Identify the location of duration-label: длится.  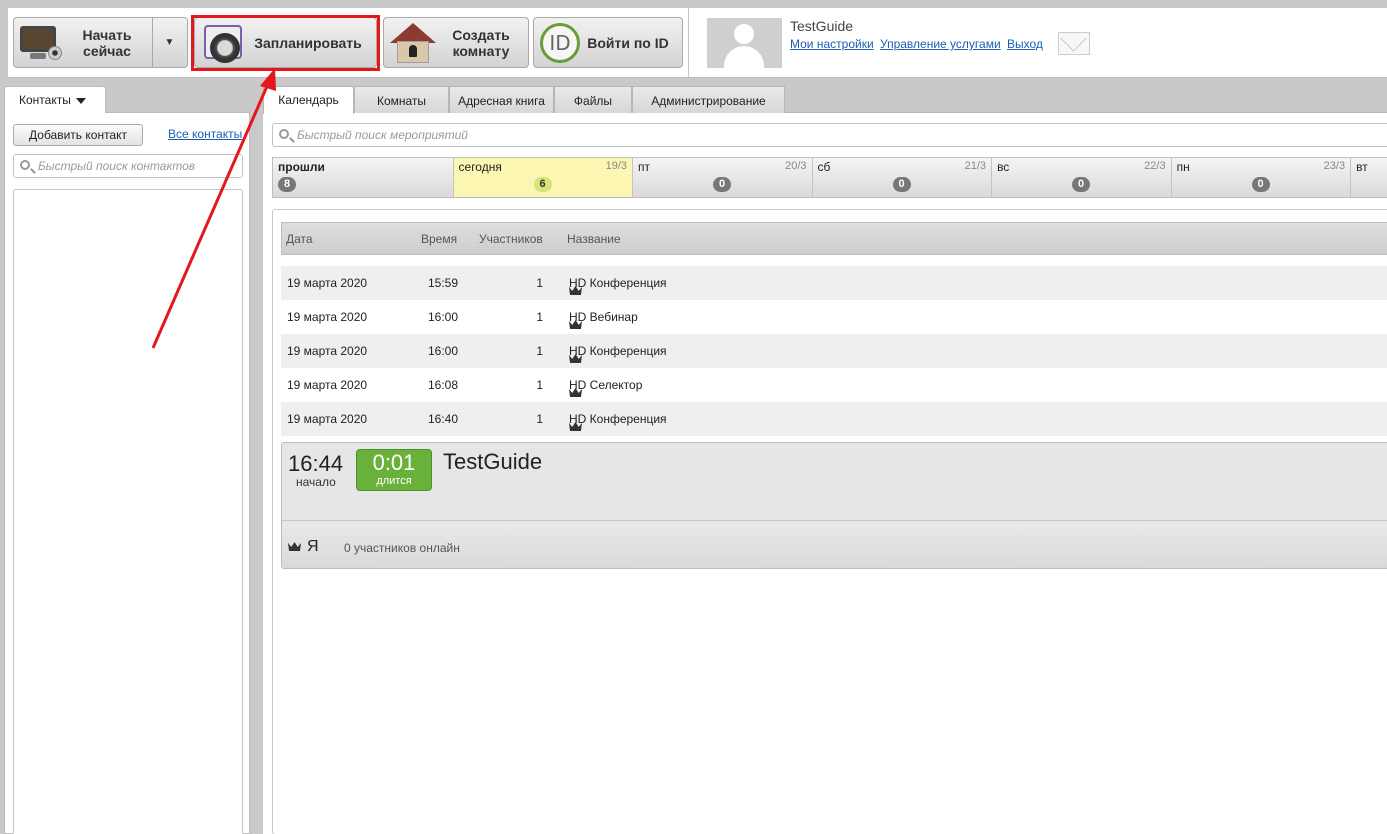
(394, 481).